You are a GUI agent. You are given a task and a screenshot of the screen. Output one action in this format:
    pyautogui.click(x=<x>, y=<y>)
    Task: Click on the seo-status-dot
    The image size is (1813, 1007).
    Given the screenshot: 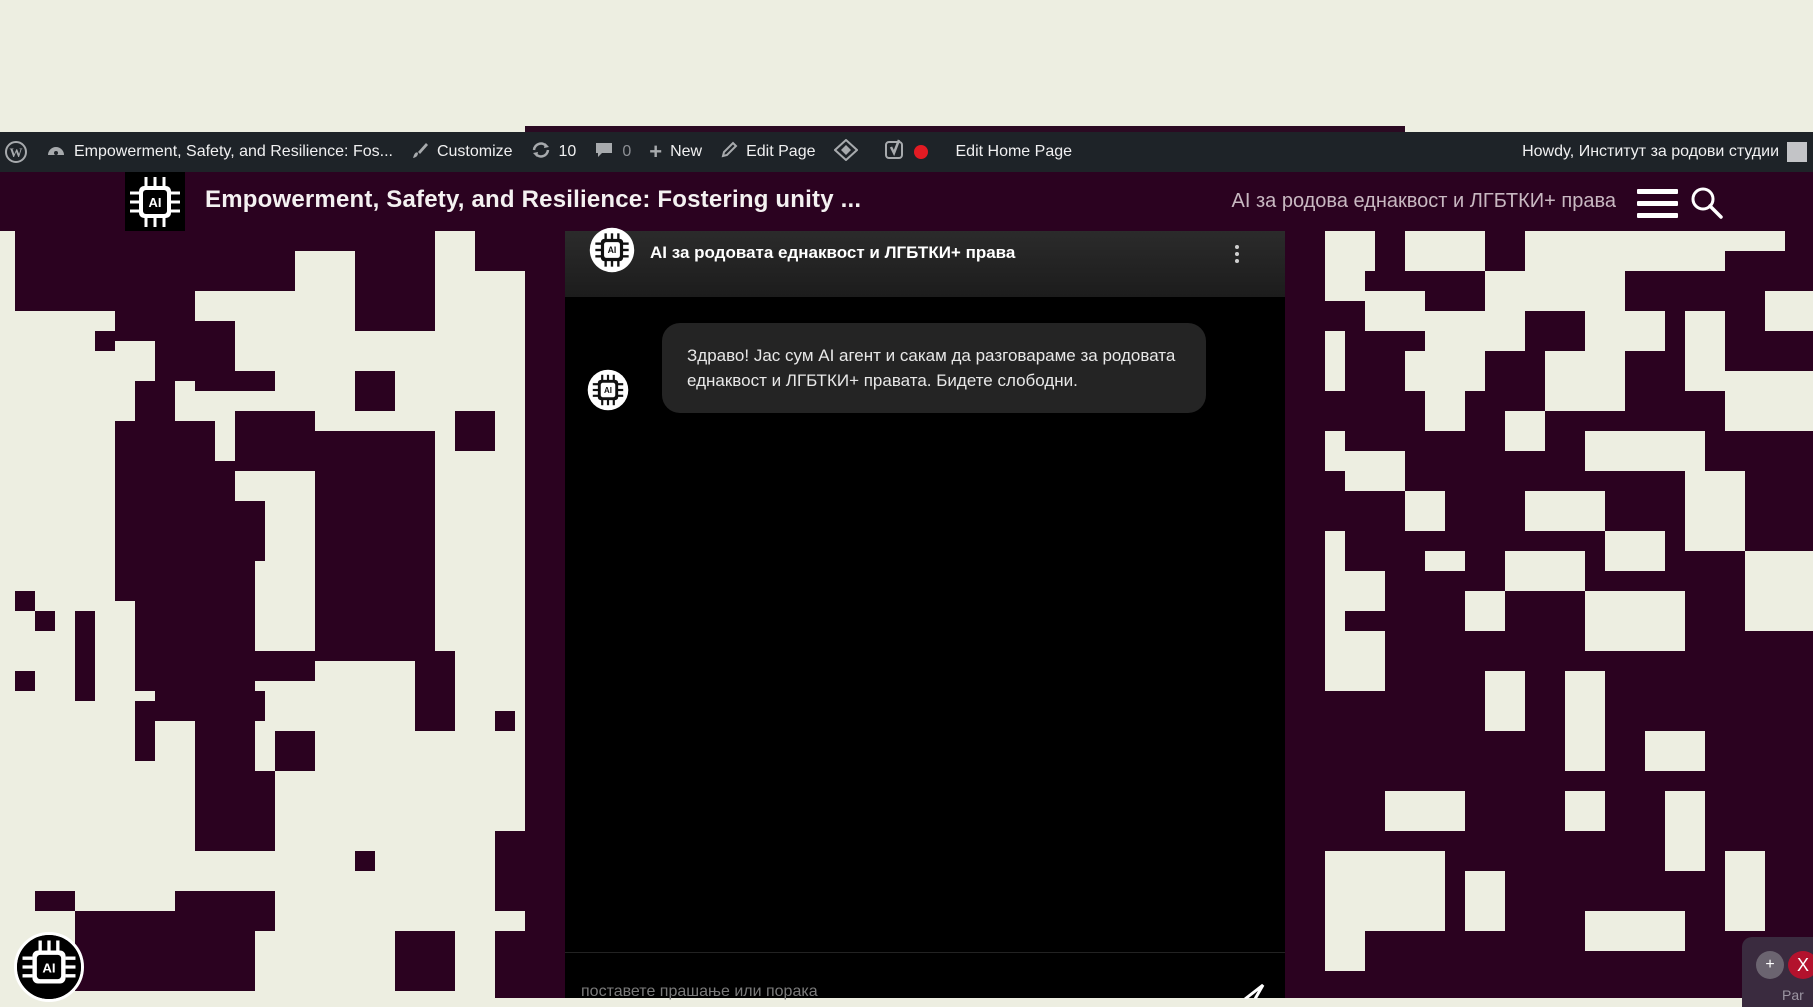 What is the action you would take?
    pyautogui.click(x=920, y=152)
    